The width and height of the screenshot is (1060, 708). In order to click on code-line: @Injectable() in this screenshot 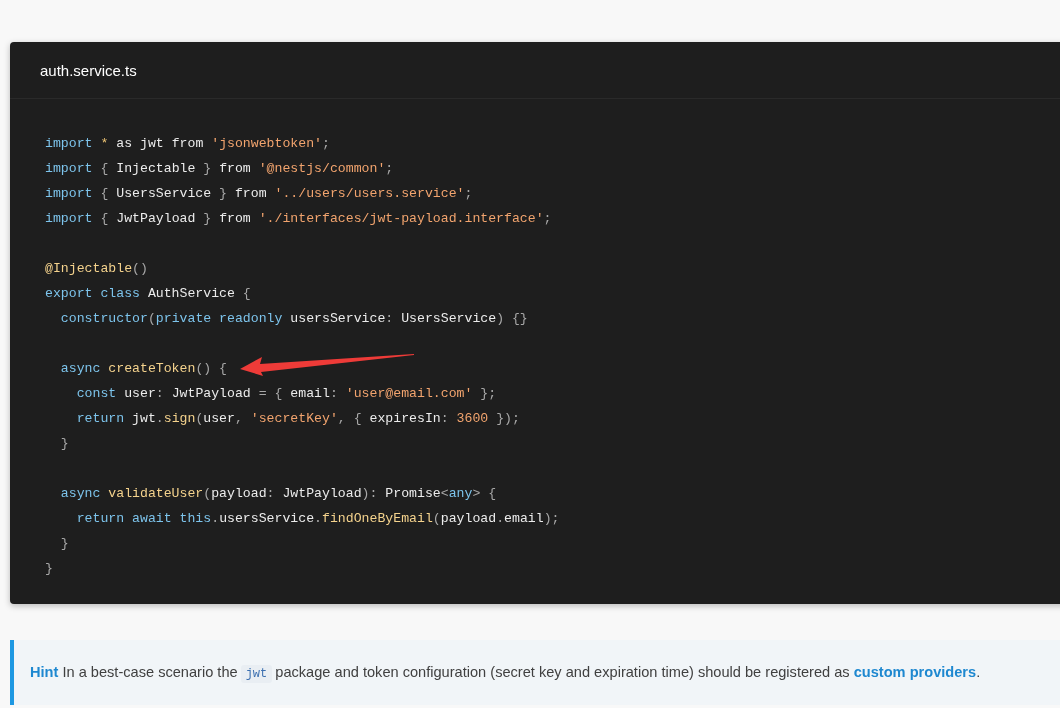, I will do `click(96, 269)`.